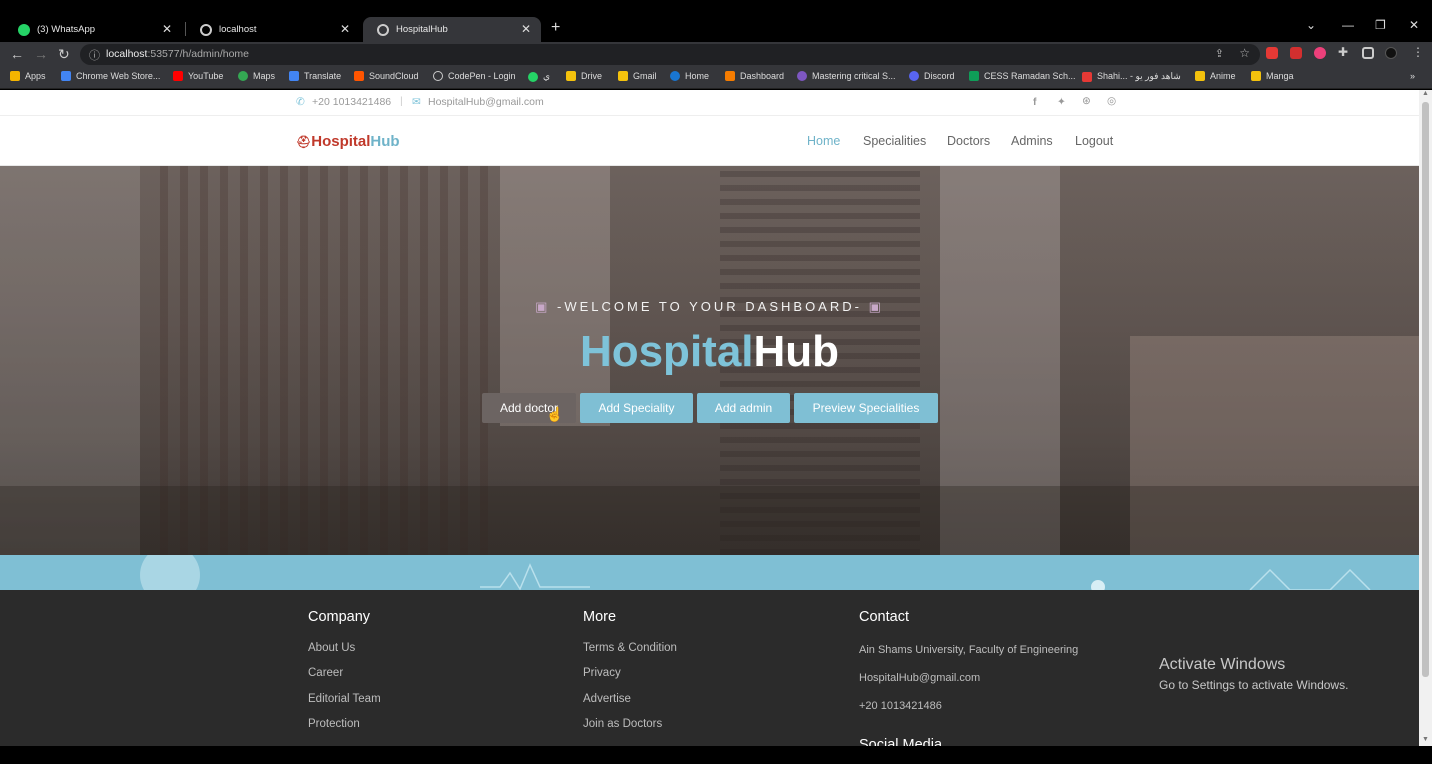 The width and height of the screenshot is (1432, 764). Describe the element at coordinates (602, 673) in the screenshot. I see `footer-link-privacy: Privacy` at that location.